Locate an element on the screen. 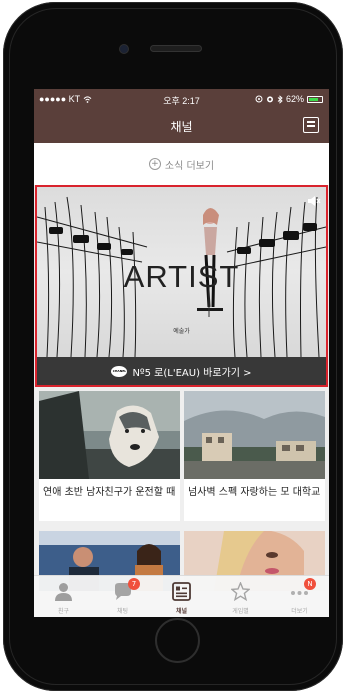  more-news-button: + 소식 더보기 is located at coordinates (181, 164).